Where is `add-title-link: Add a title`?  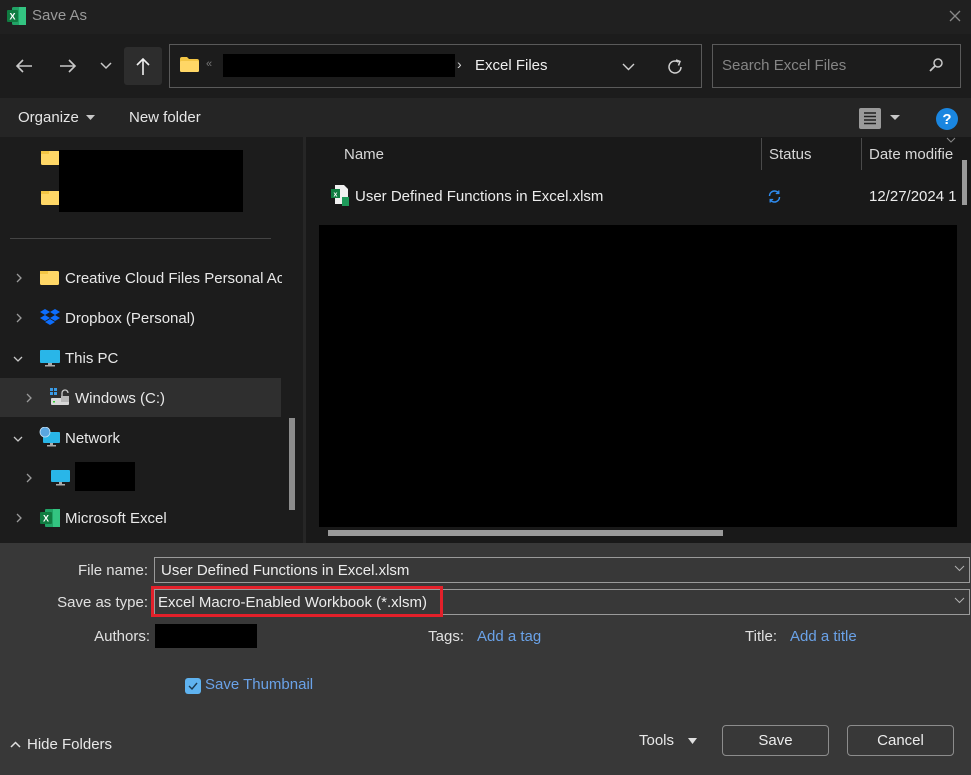 add-title-link: Add a title is located at coordinates (823, 636).